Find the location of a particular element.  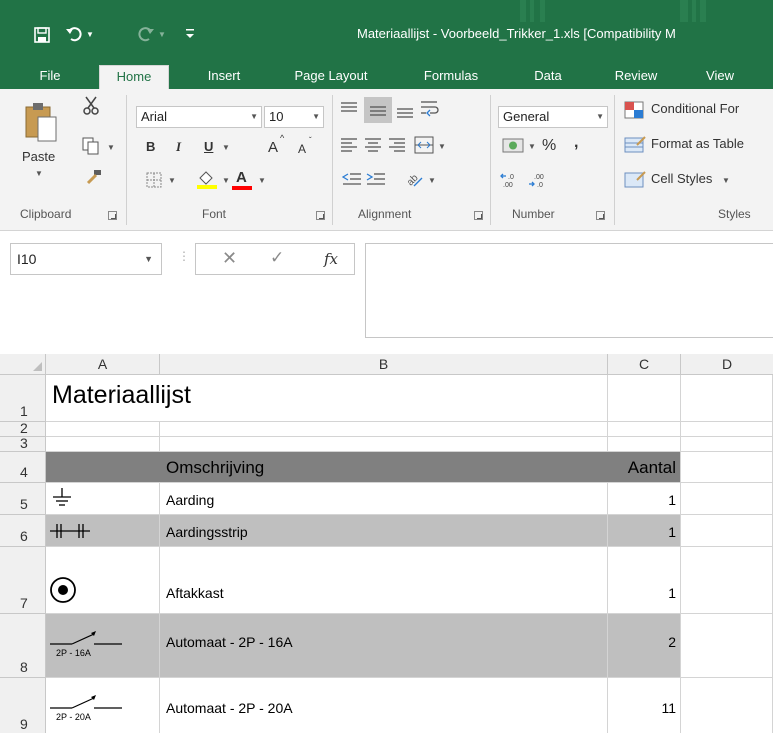

merge-center-icon is located at coordinates (424, 145).